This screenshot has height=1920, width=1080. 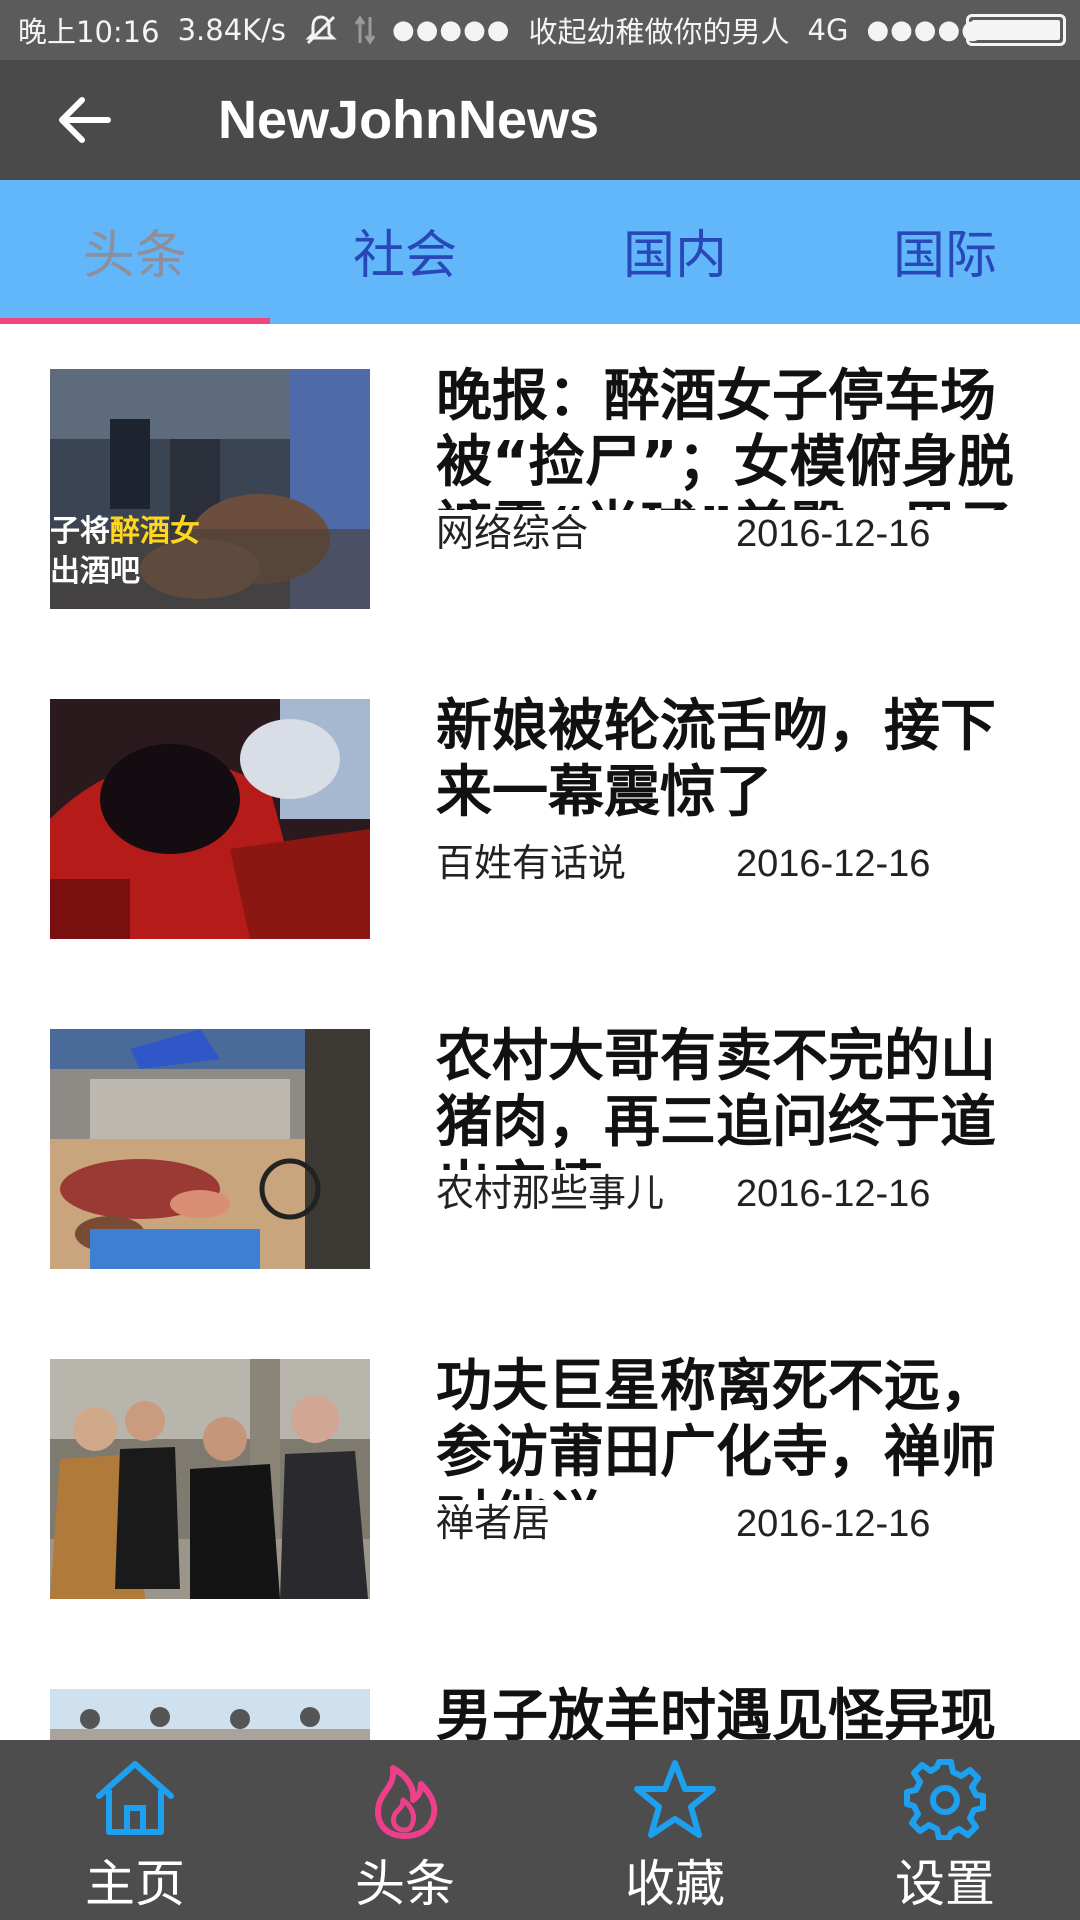 What do you see at coordinates (89, 32) in the screenshot?
I see `status-time: 晚上10:16` at bounding box center [89, 32].